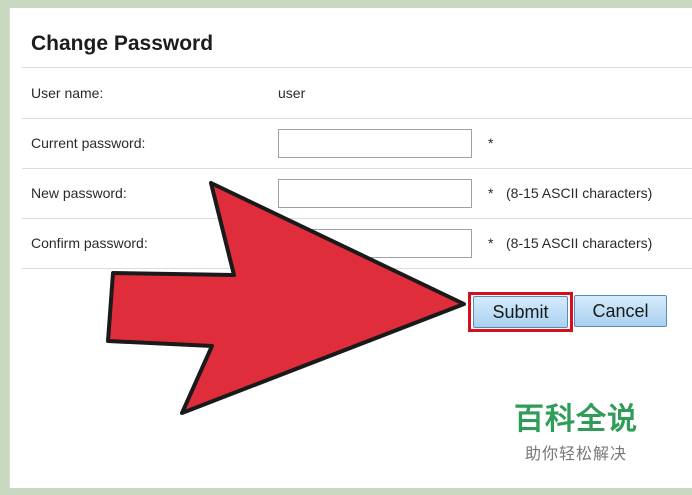 This screenshot has width=692, height=495. What do you see at coordinates (575, 453) in the screenshot?
I see `watermark-subtitle: 助你轻松解决` at bounding box center [575, 453].